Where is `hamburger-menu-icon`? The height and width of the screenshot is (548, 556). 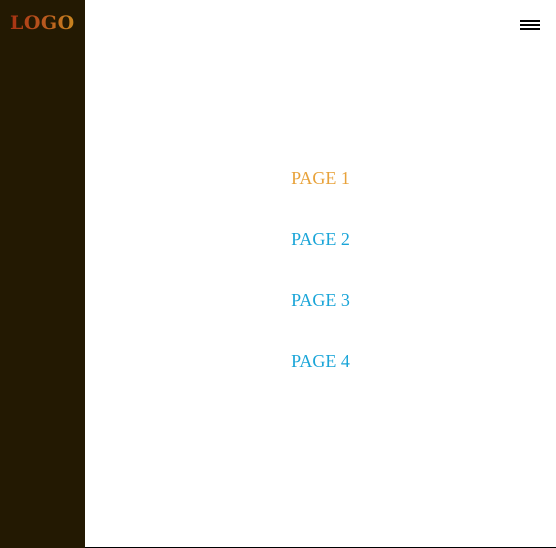 hamburger-menu-icon is located at coordinates (530, 25).